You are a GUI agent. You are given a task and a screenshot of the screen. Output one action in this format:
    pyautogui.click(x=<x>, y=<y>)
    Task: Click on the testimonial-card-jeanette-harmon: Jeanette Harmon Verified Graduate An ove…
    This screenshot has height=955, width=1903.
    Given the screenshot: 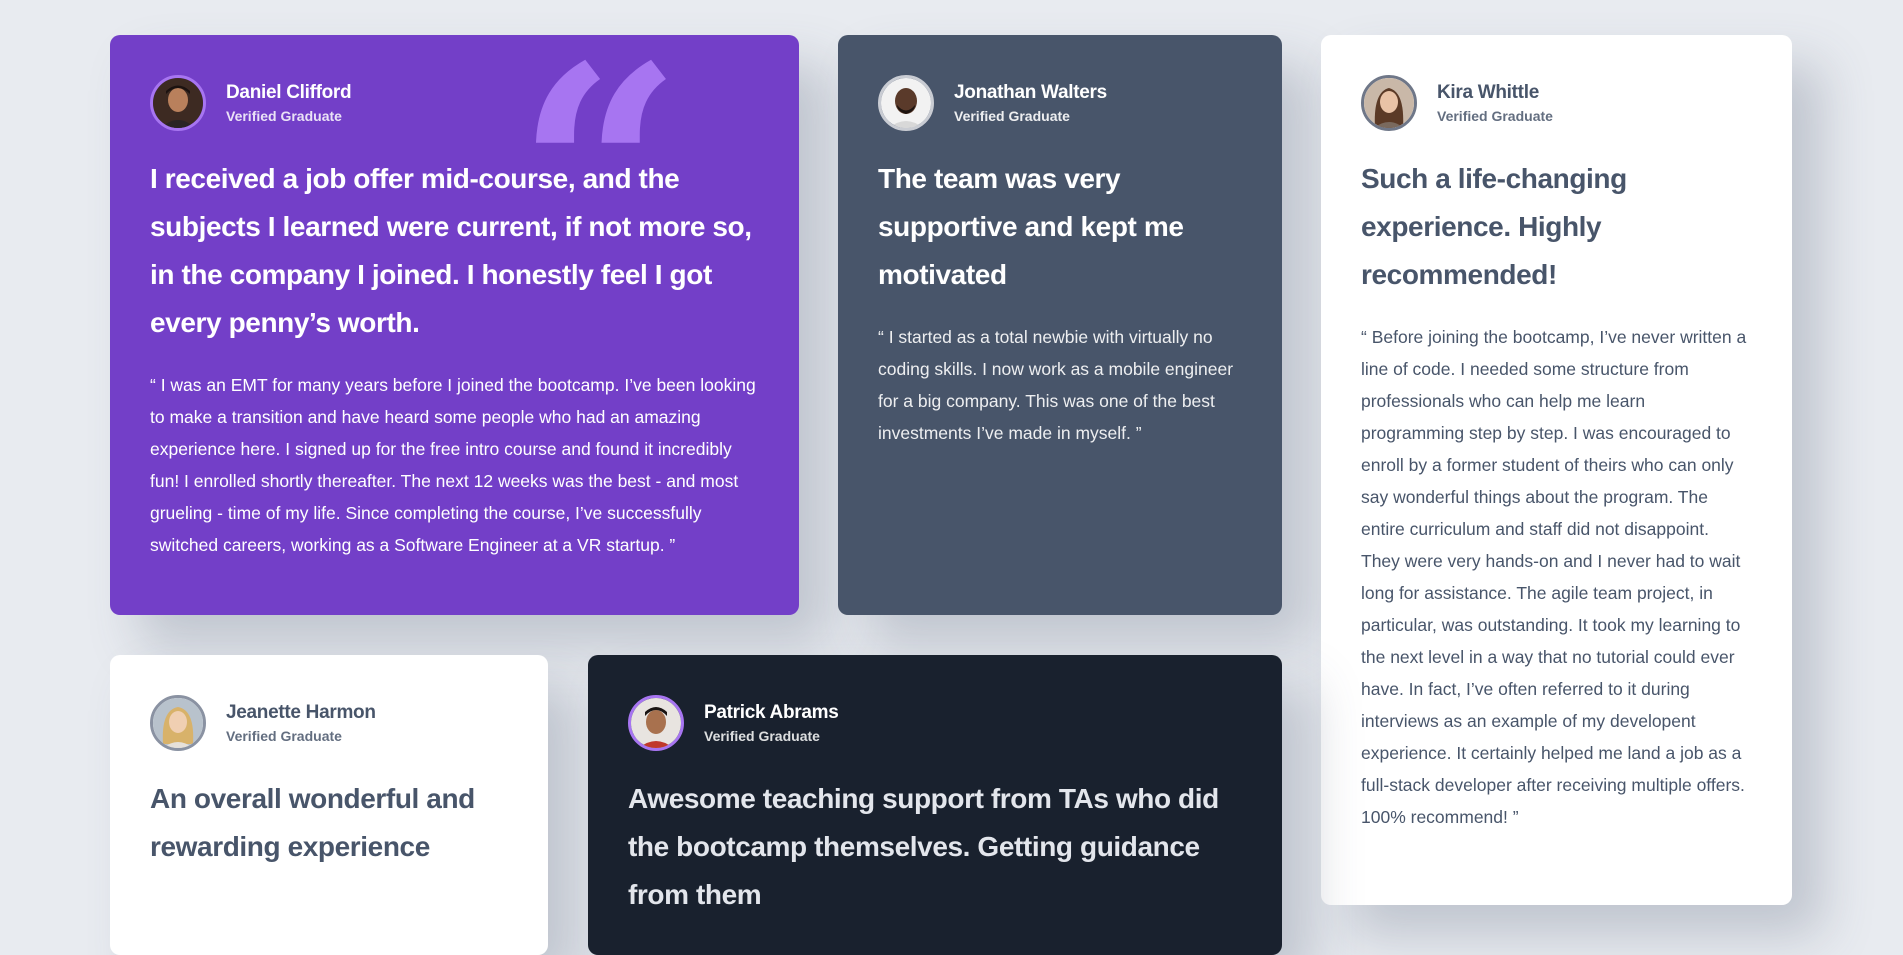 What is the action you would take?
    pyautogui.click(x=329, y=805)
    